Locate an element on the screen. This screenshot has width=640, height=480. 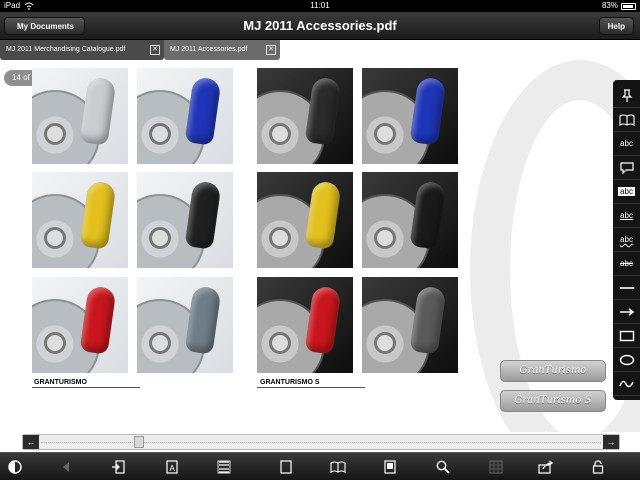
page-scrubber: ← → is located at coordinates (320, 442).